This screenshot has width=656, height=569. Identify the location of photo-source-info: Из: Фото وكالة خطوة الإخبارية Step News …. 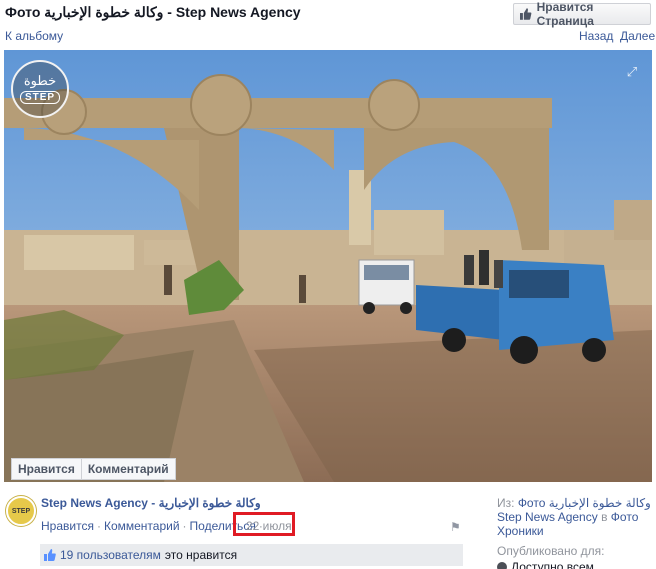
(575, 517).